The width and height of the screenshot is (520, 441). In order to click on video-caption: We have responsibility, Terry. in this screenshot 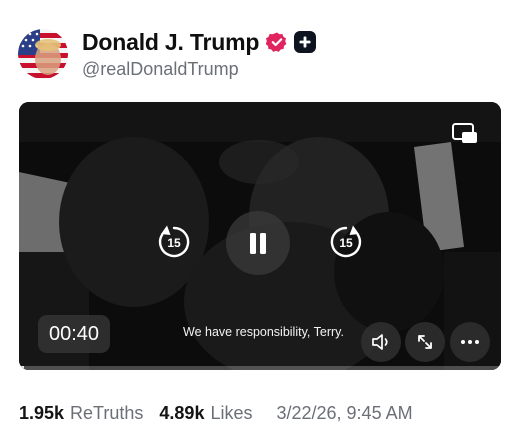, I will do `click(263, 332)`.